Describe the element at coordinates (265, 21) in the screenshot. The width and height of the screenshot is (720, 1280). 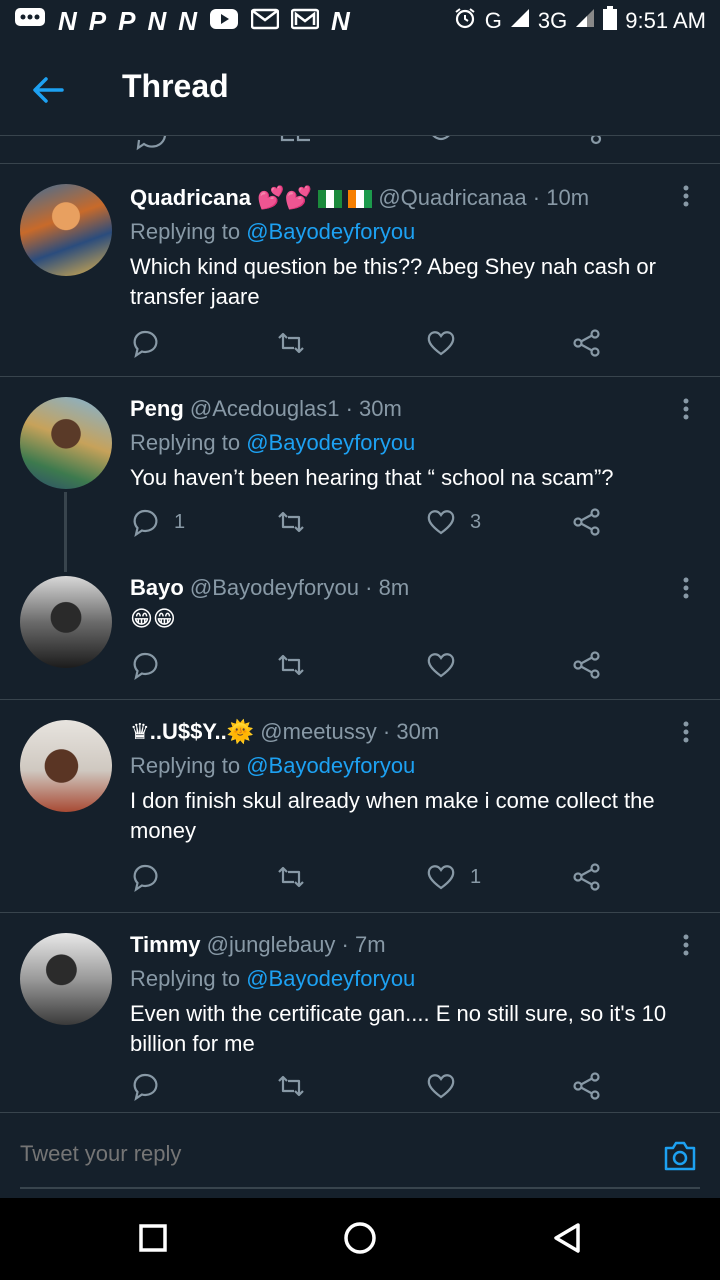
I see `mail-icon` at that location.